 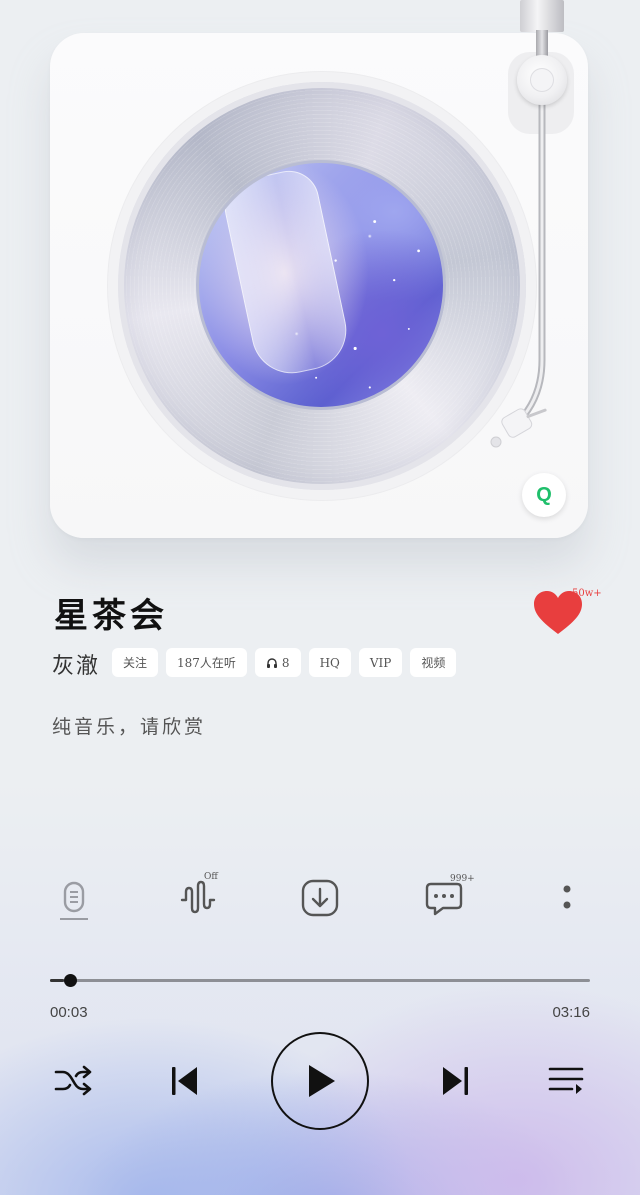 What do you see at coordinates (367, 304) in the screenshot?
I see `cover-art-stars` at bounding box center [367, 304].